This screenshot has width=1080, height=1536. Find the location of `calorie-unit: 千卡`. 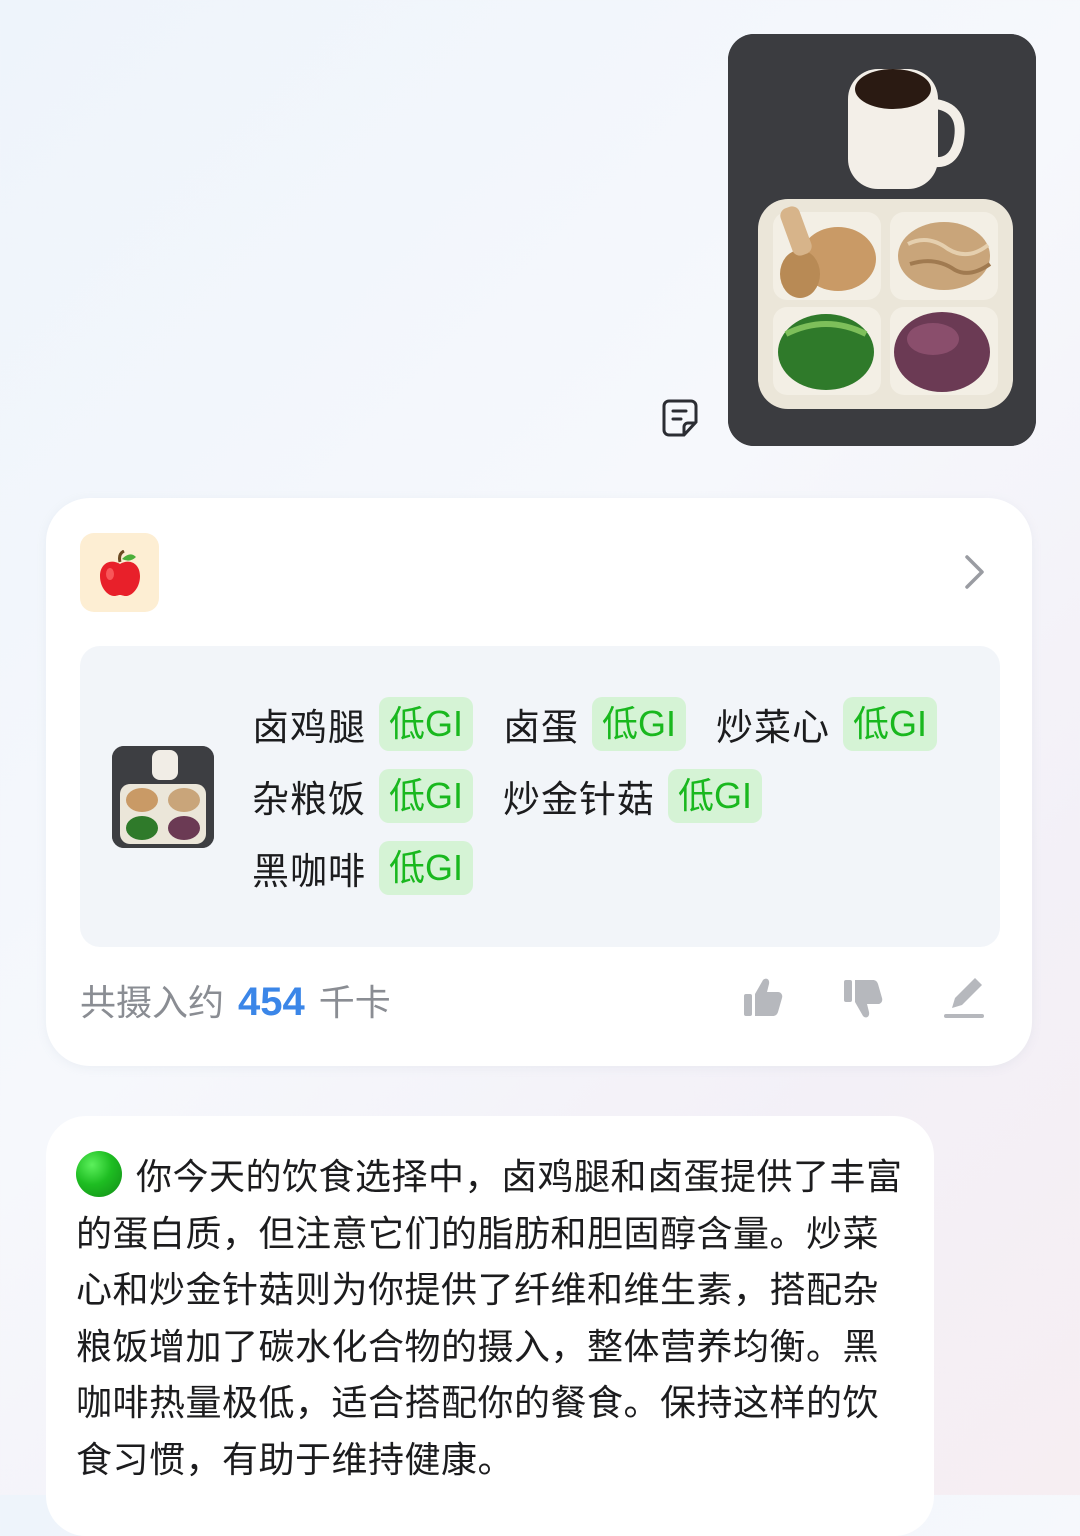

calorie-unit: 千卡 is located at coordinates (354, 1003).